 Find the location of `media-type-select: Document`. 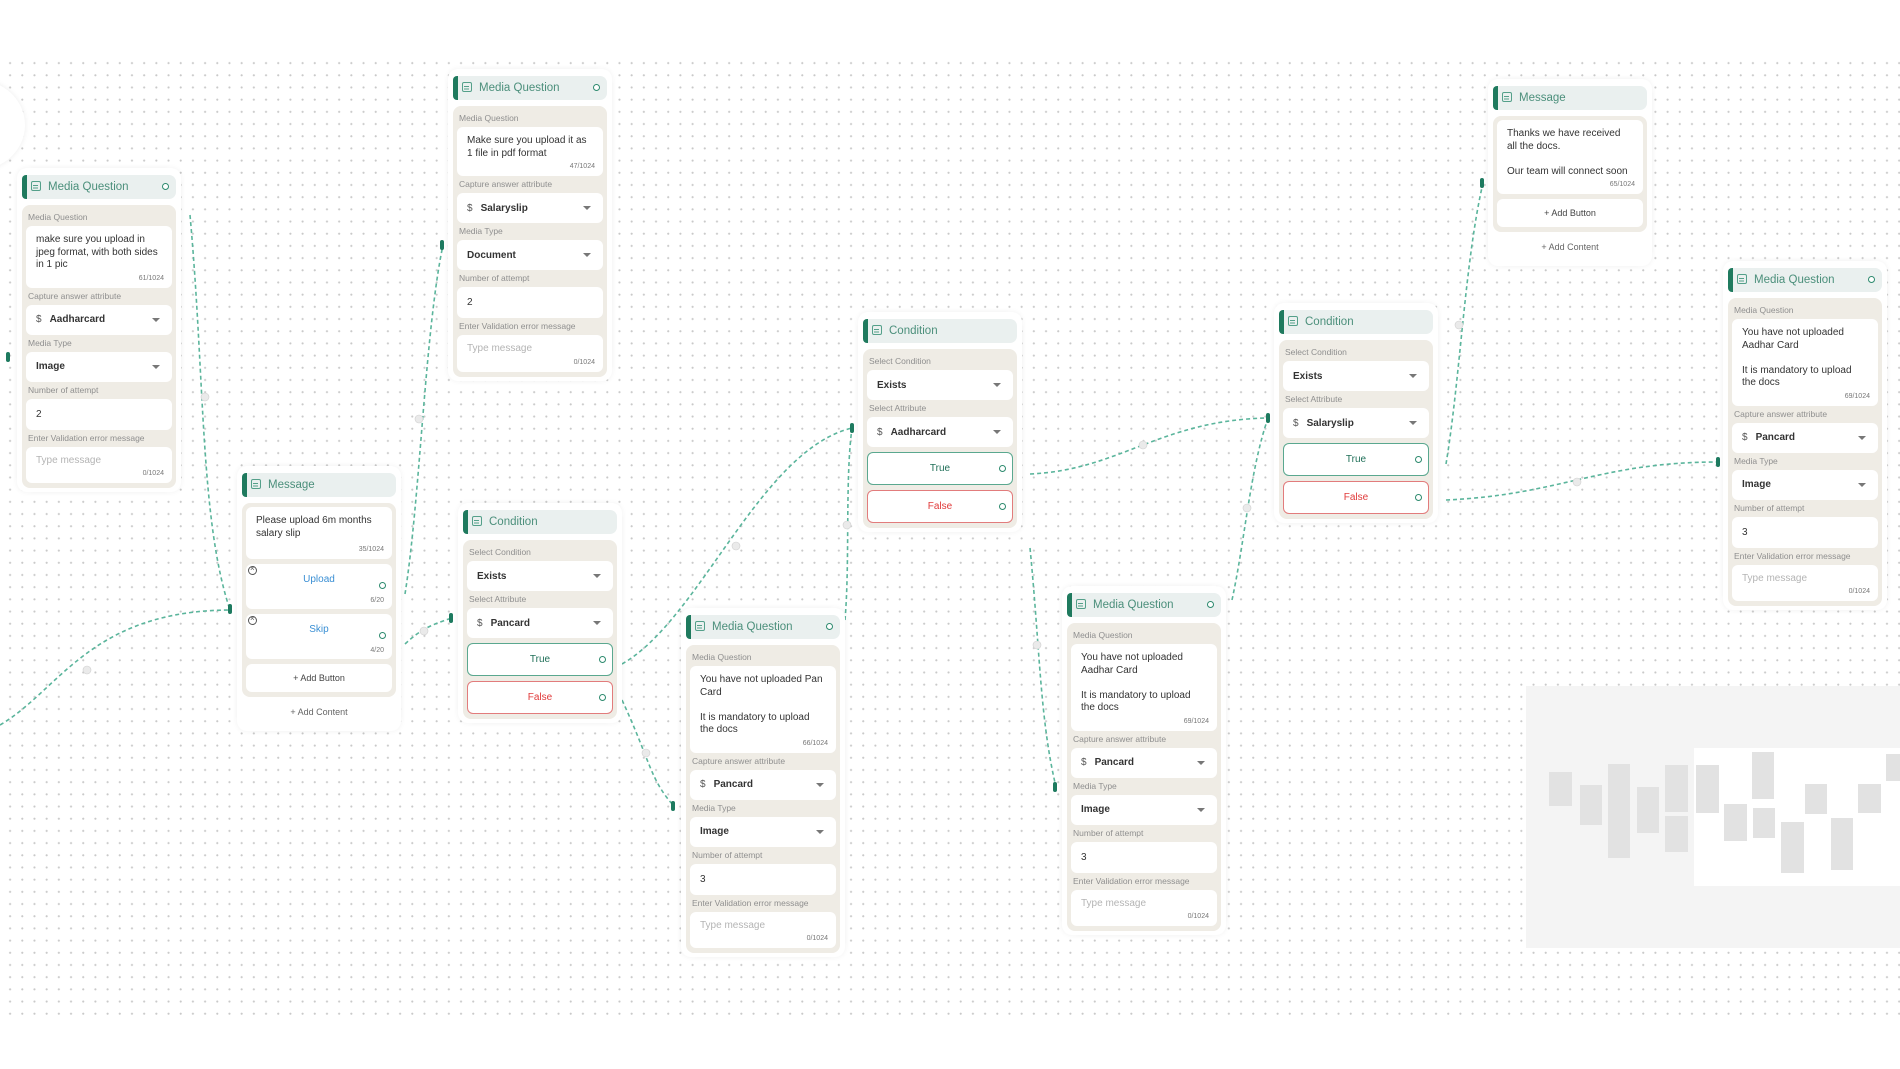

media-type-select: Document is located at coordinates (530, 255).